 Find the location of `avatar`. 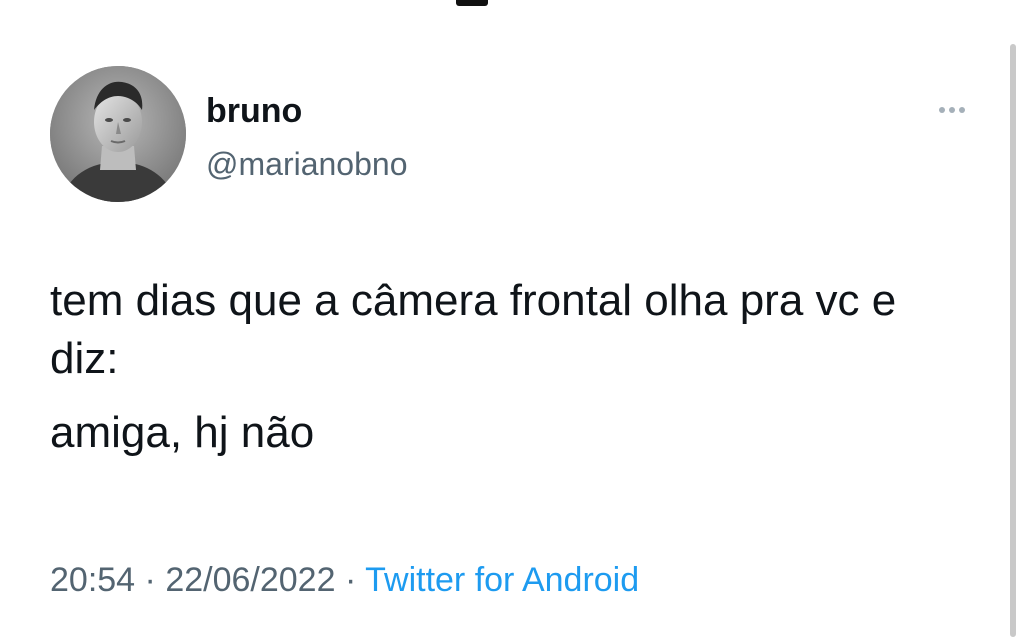

avatar is located at coordinates (118, 134).